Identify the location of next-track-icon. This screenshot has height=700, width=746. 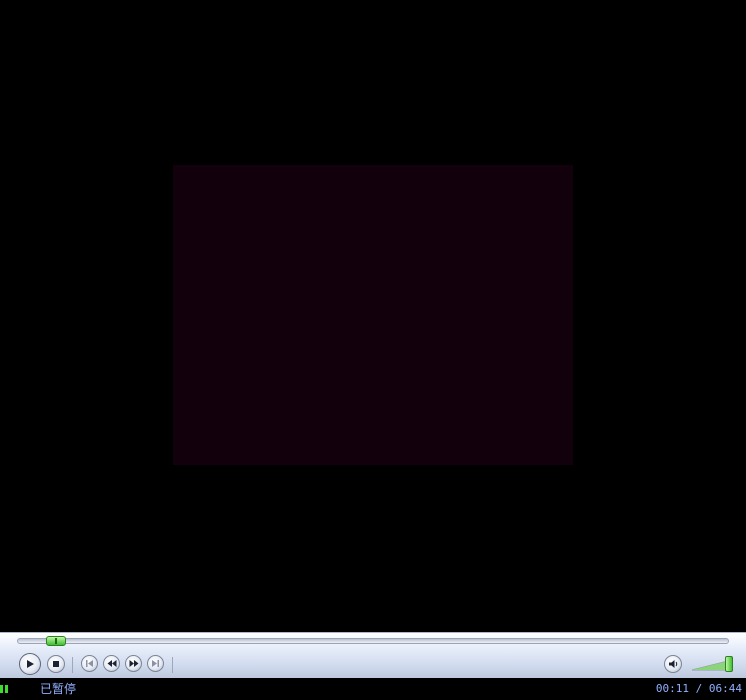
(155, 663).